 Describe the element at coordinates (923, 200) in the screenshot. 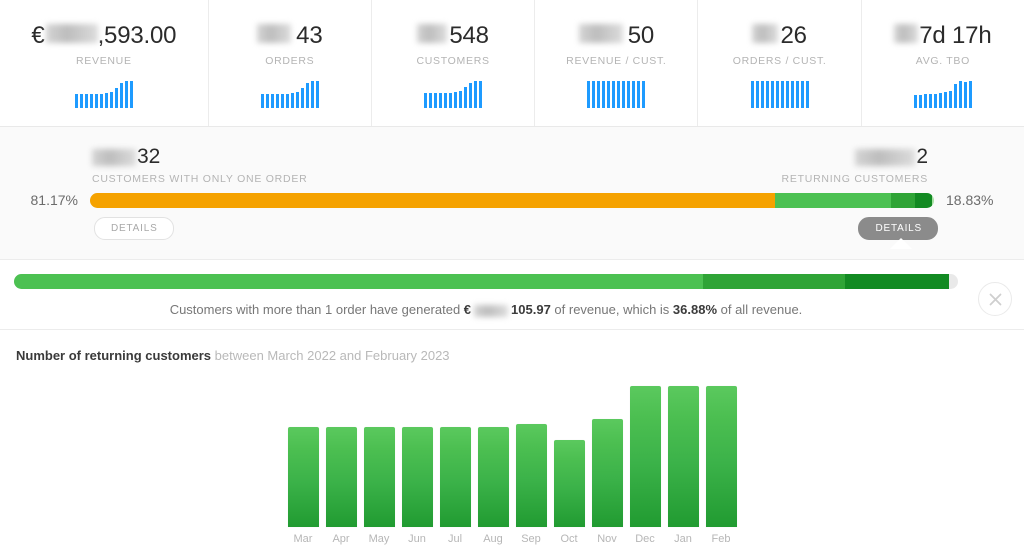

I see `segment-returning-dark` at that location.